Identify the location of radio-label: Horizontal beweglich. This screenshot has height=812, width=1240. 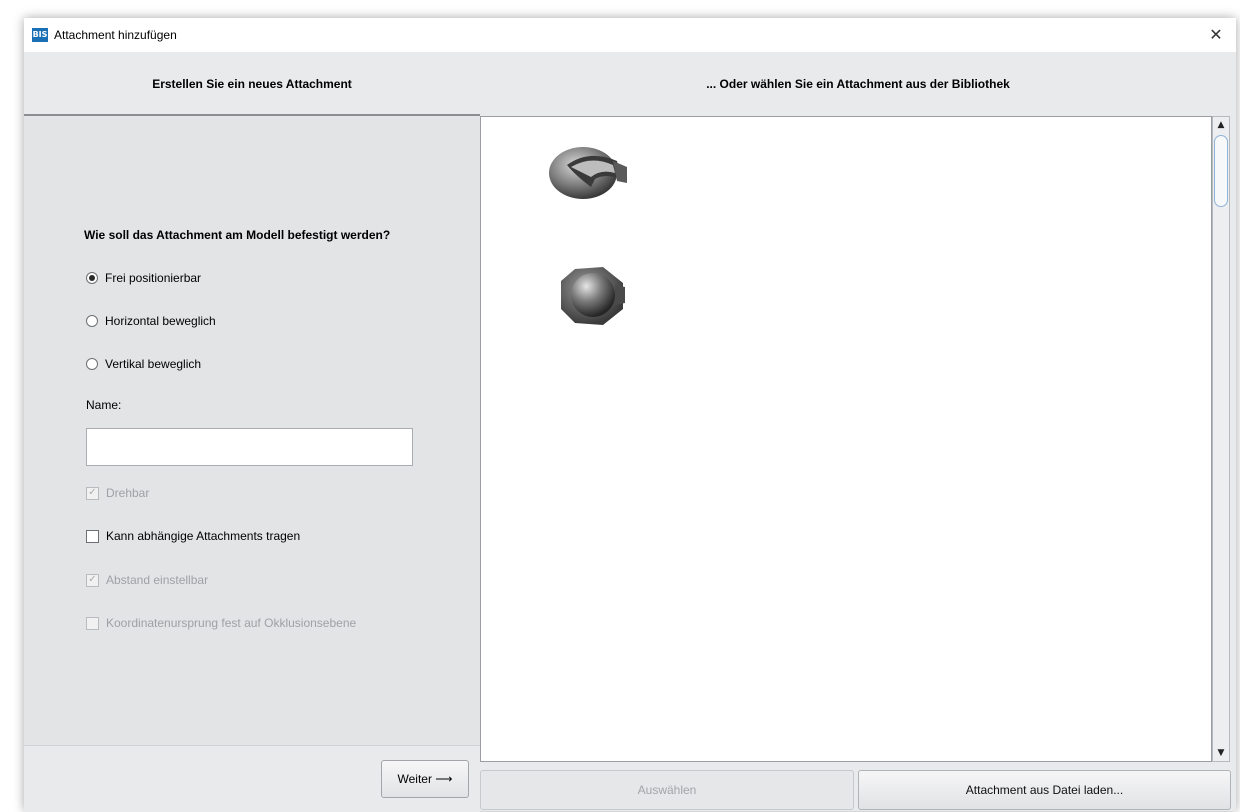
(160, 321).